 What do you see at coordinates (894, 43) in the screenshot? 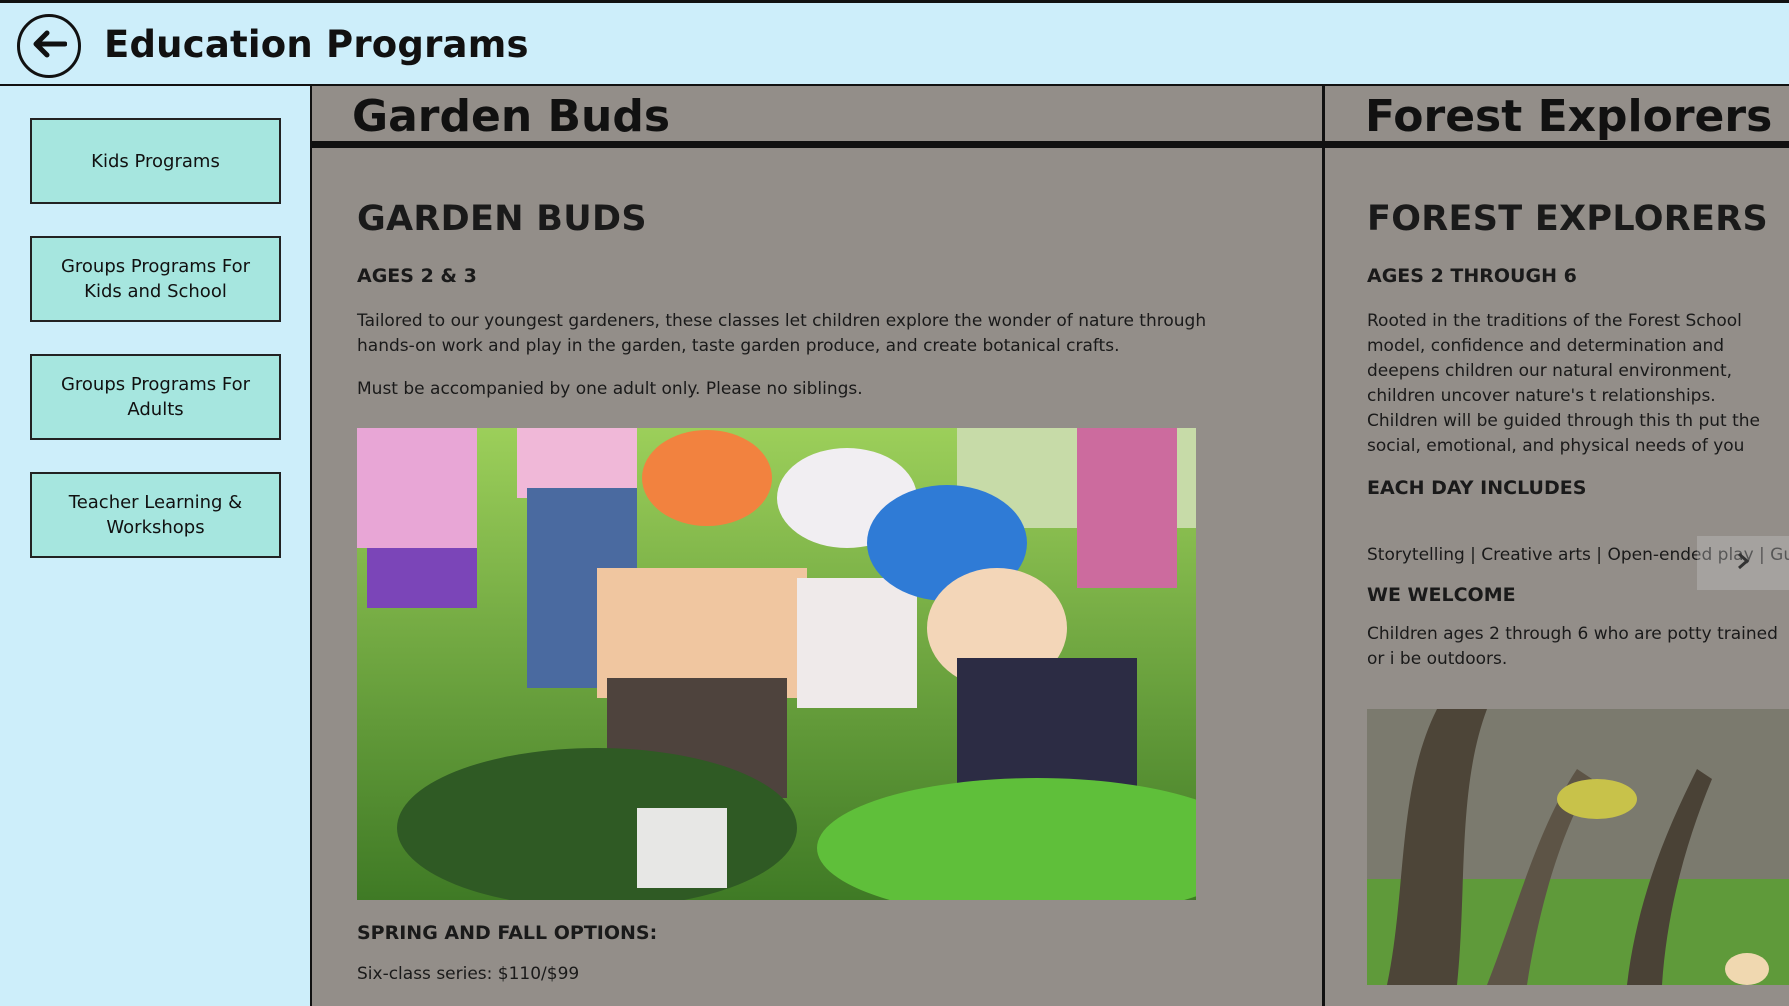
I see `app-header: Education Programs` at bounding box center [894, 43].